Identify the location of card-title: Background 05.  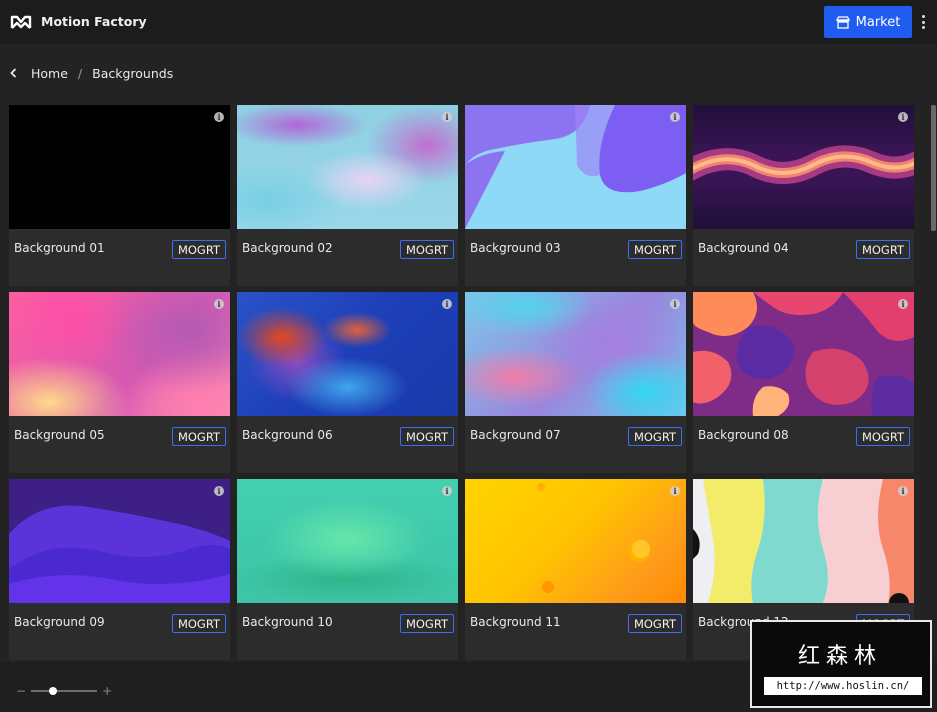
(59, 435).